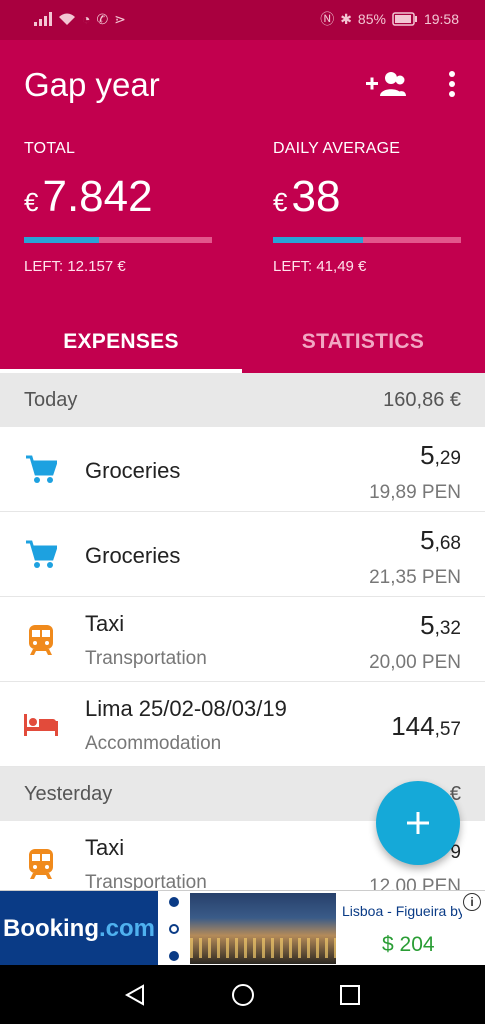  What do you see at coordinates (386, 84) in the screenshot?
I see `add-person-icon` at bounding box center [386, 84].